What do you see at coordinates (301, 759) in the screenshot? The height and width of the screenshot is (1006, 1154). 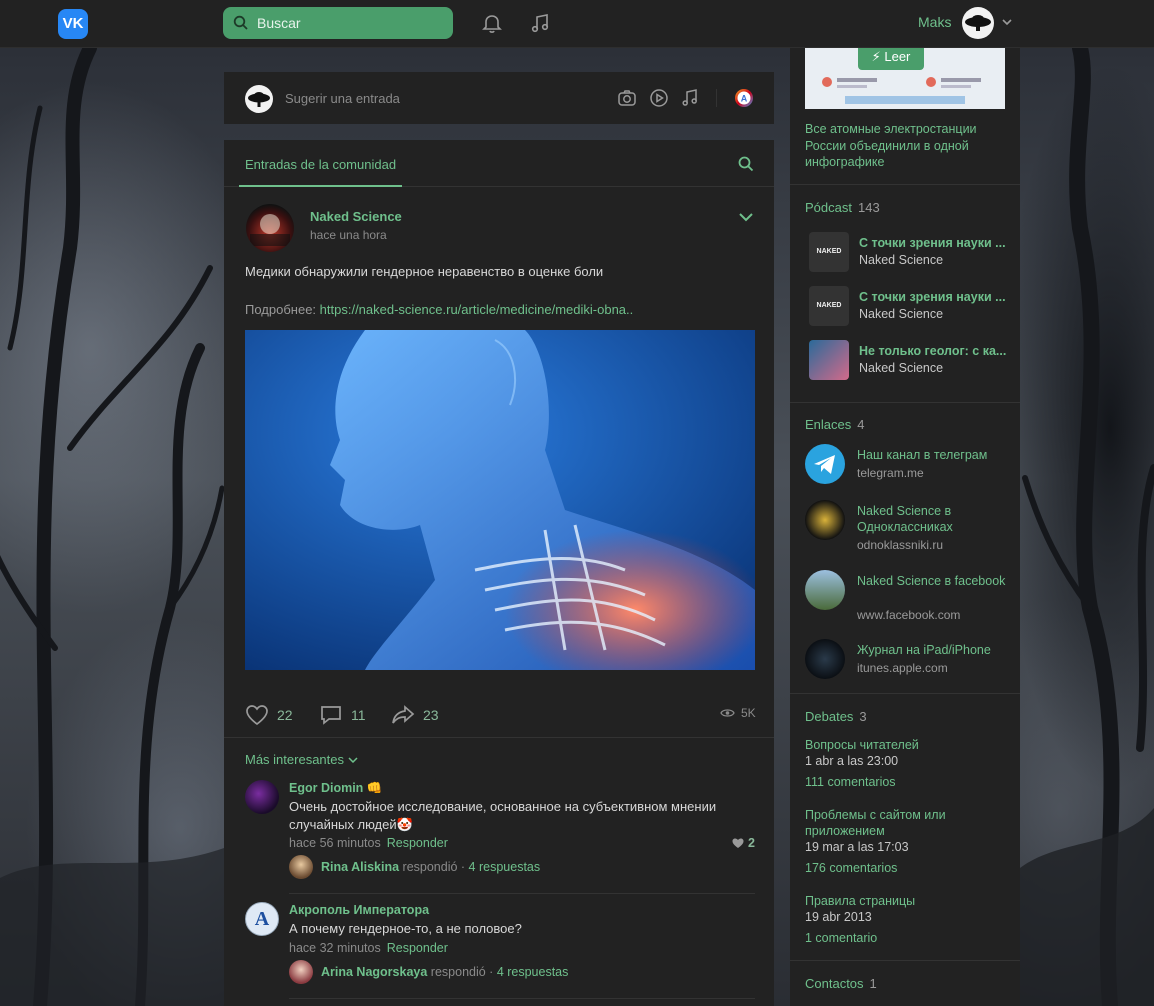 I see `comments-sort-dropdown: Más interesantes` at bounding box center [301, 759].